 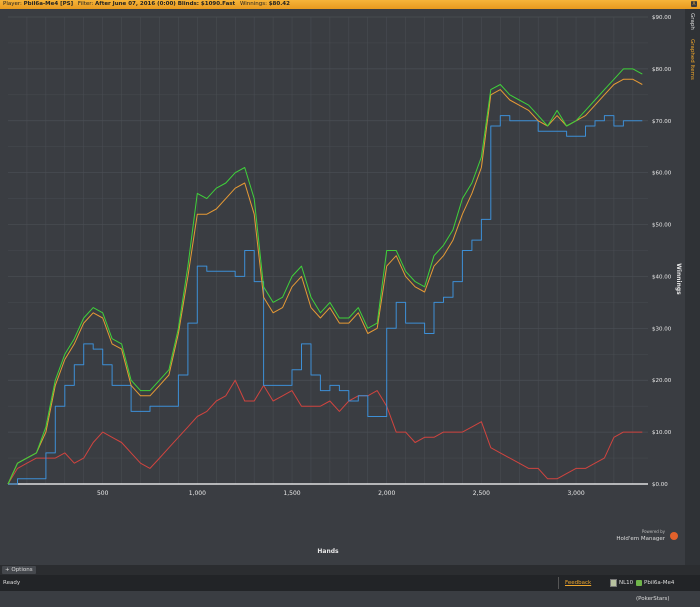 I want to click on player-value: Pbil6a-Me4 [PS], so click(x=48, y=4).